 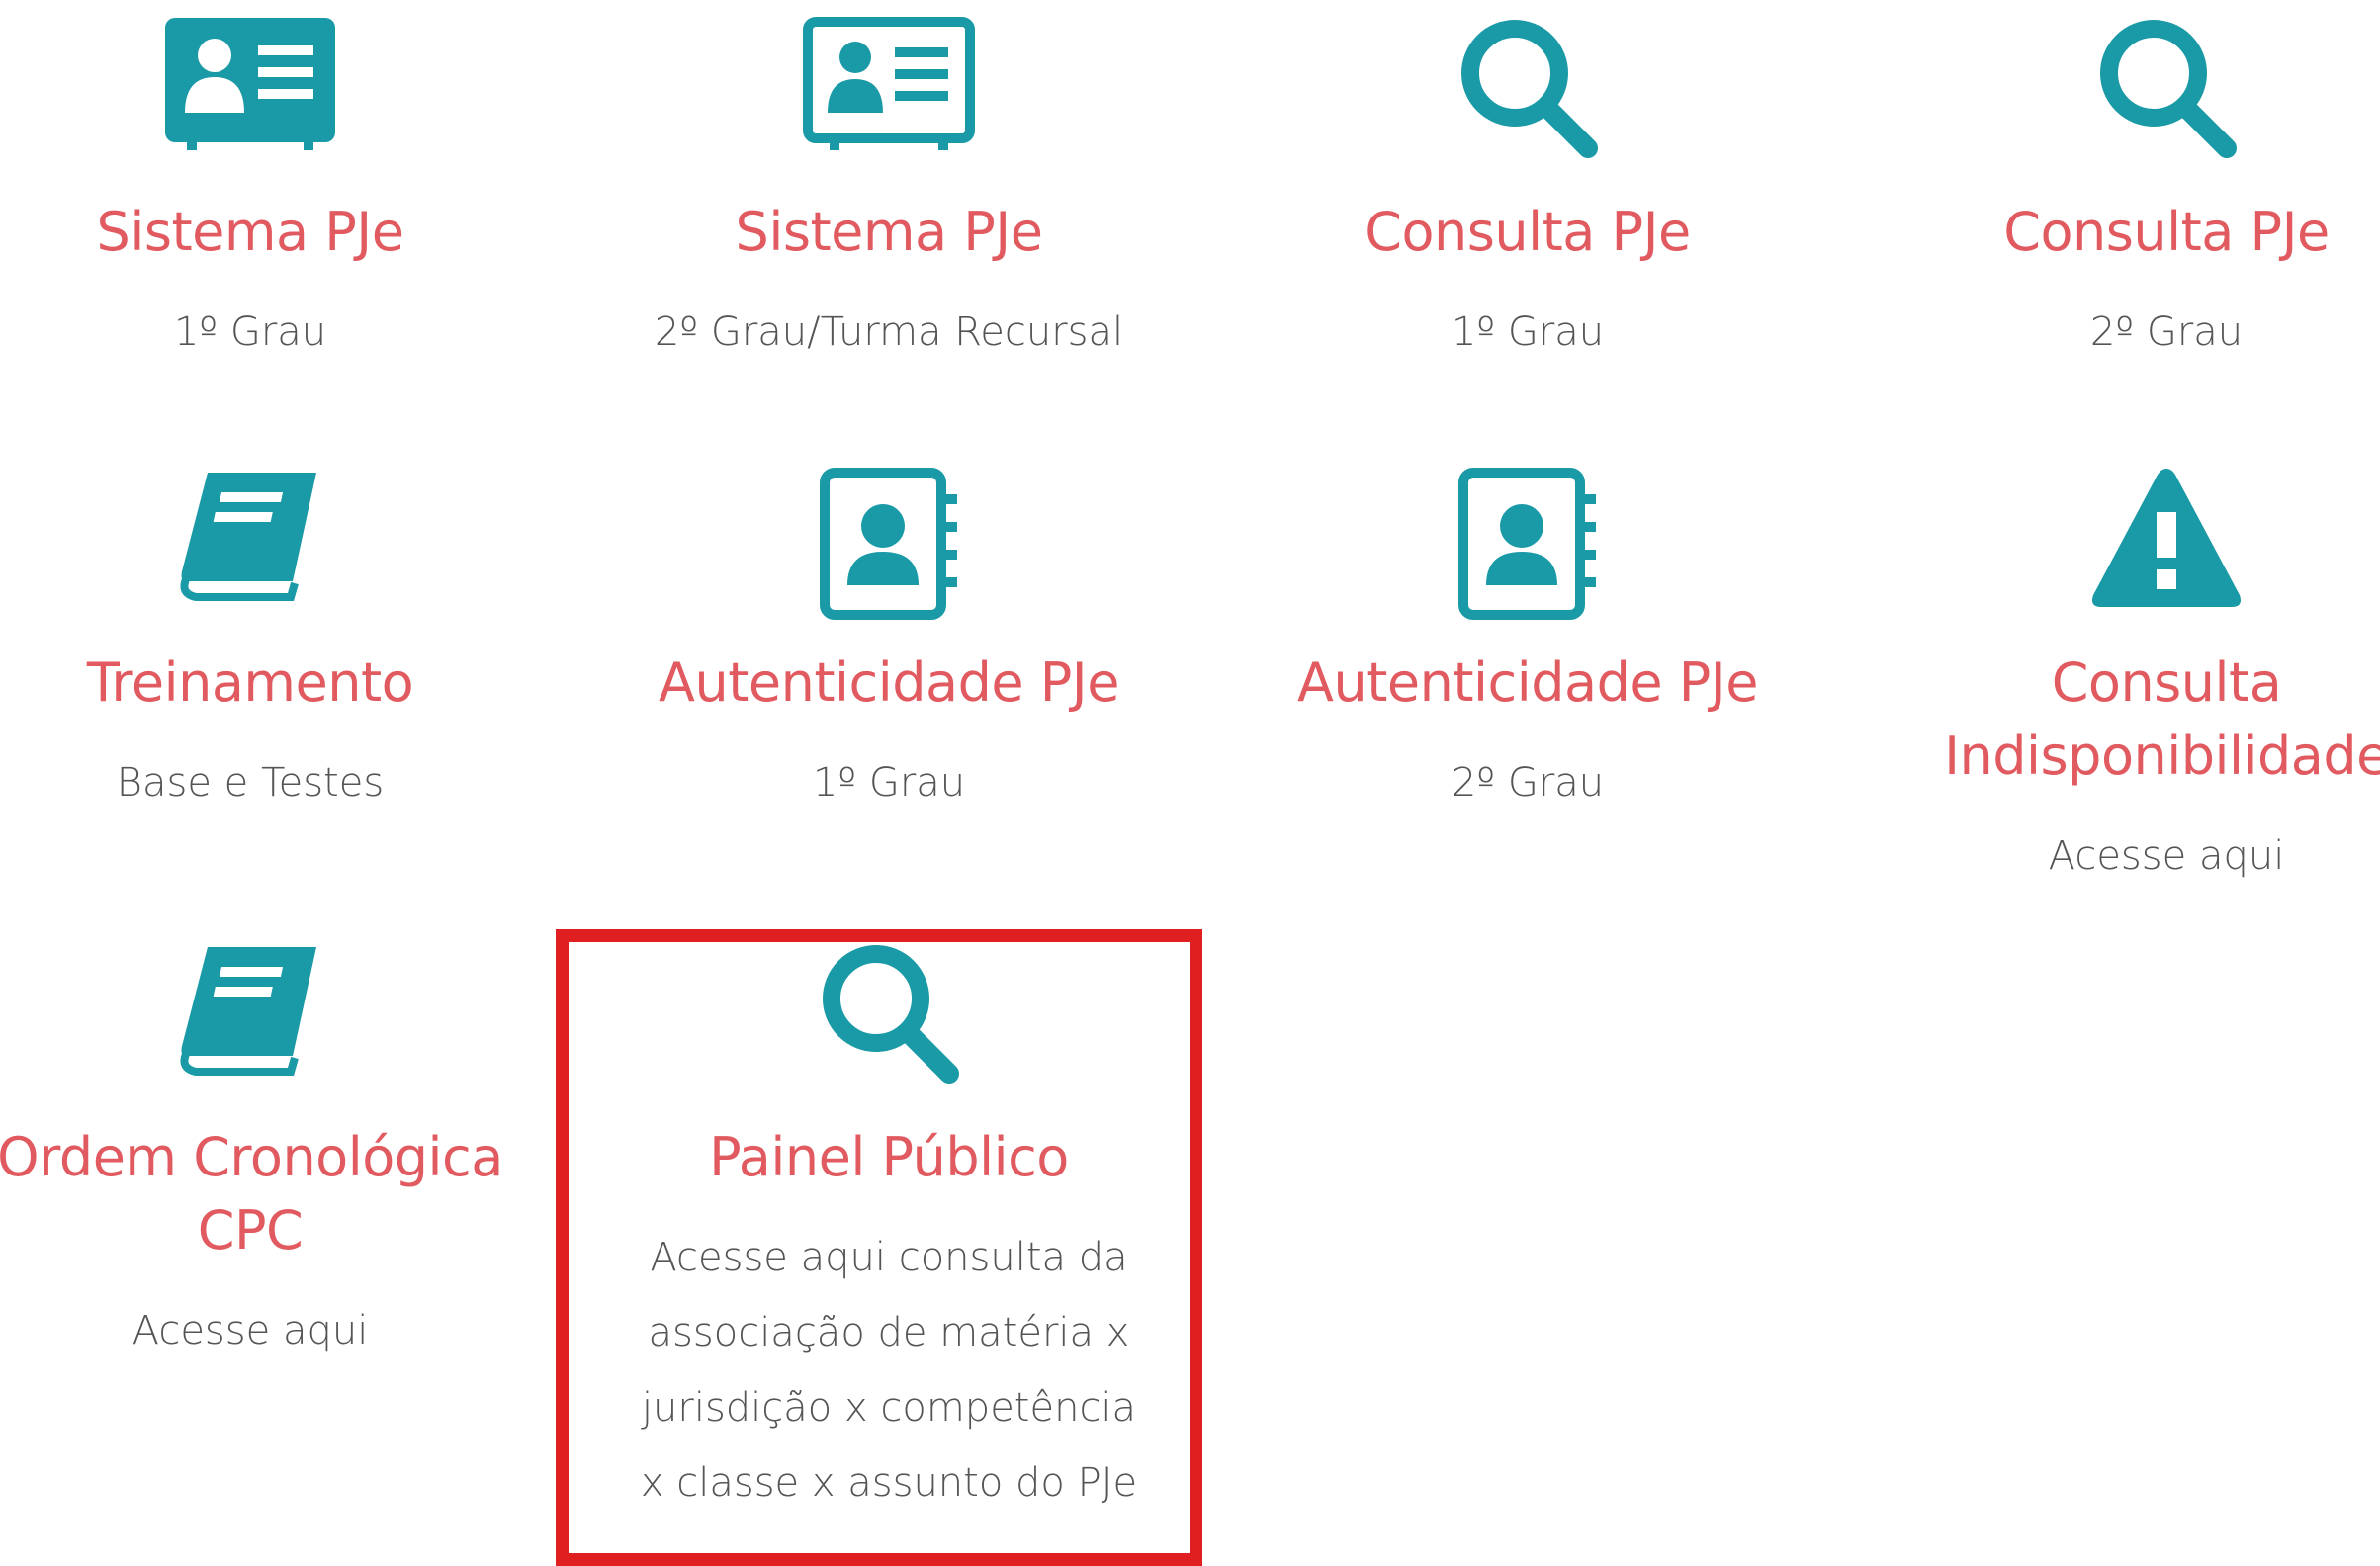 I want to click on tile-autenticidade-pje-2-grau: Autenticidade PJe 2º Grau, so click(x=1527, y=643).